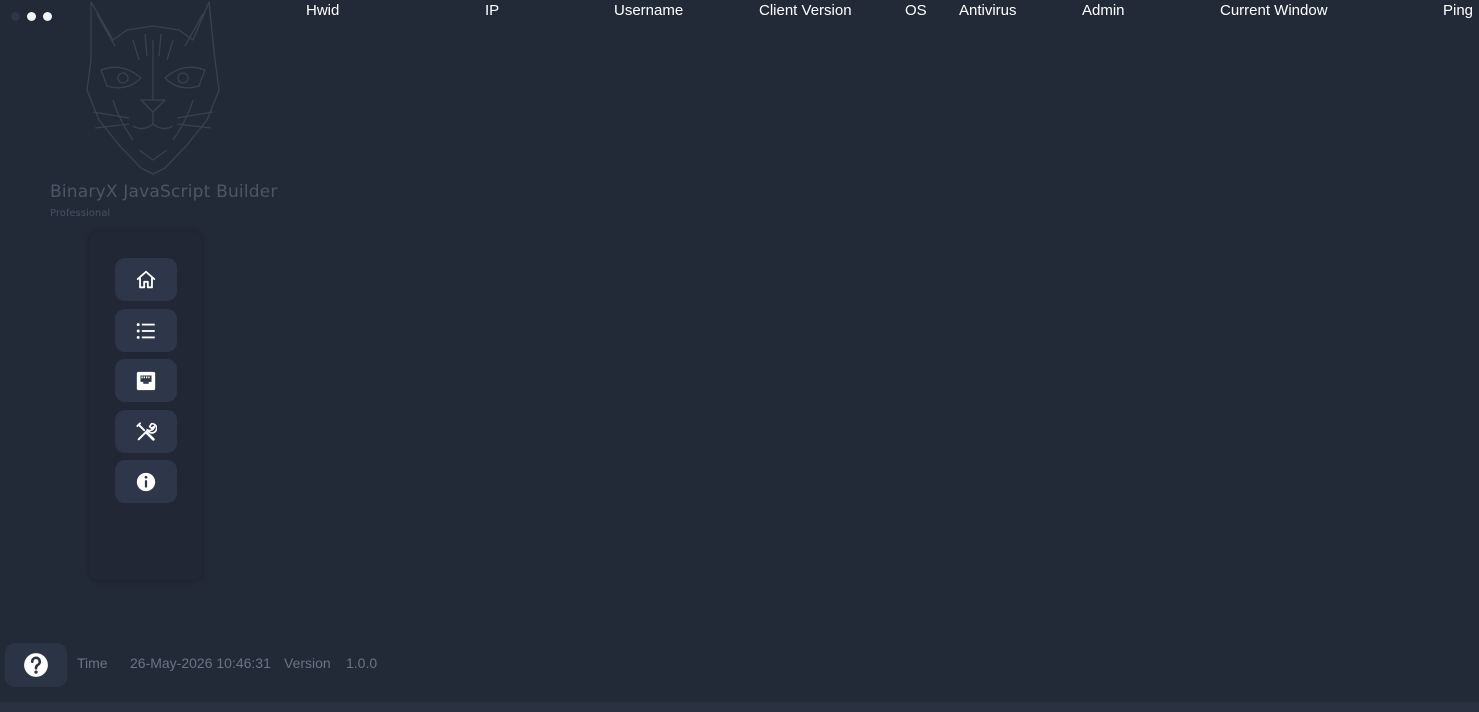  What do you see at coordinates (1274, 10) in the screenshot?
I see `column-header-current-window: Current Window` at bounding box center [1274, 10].